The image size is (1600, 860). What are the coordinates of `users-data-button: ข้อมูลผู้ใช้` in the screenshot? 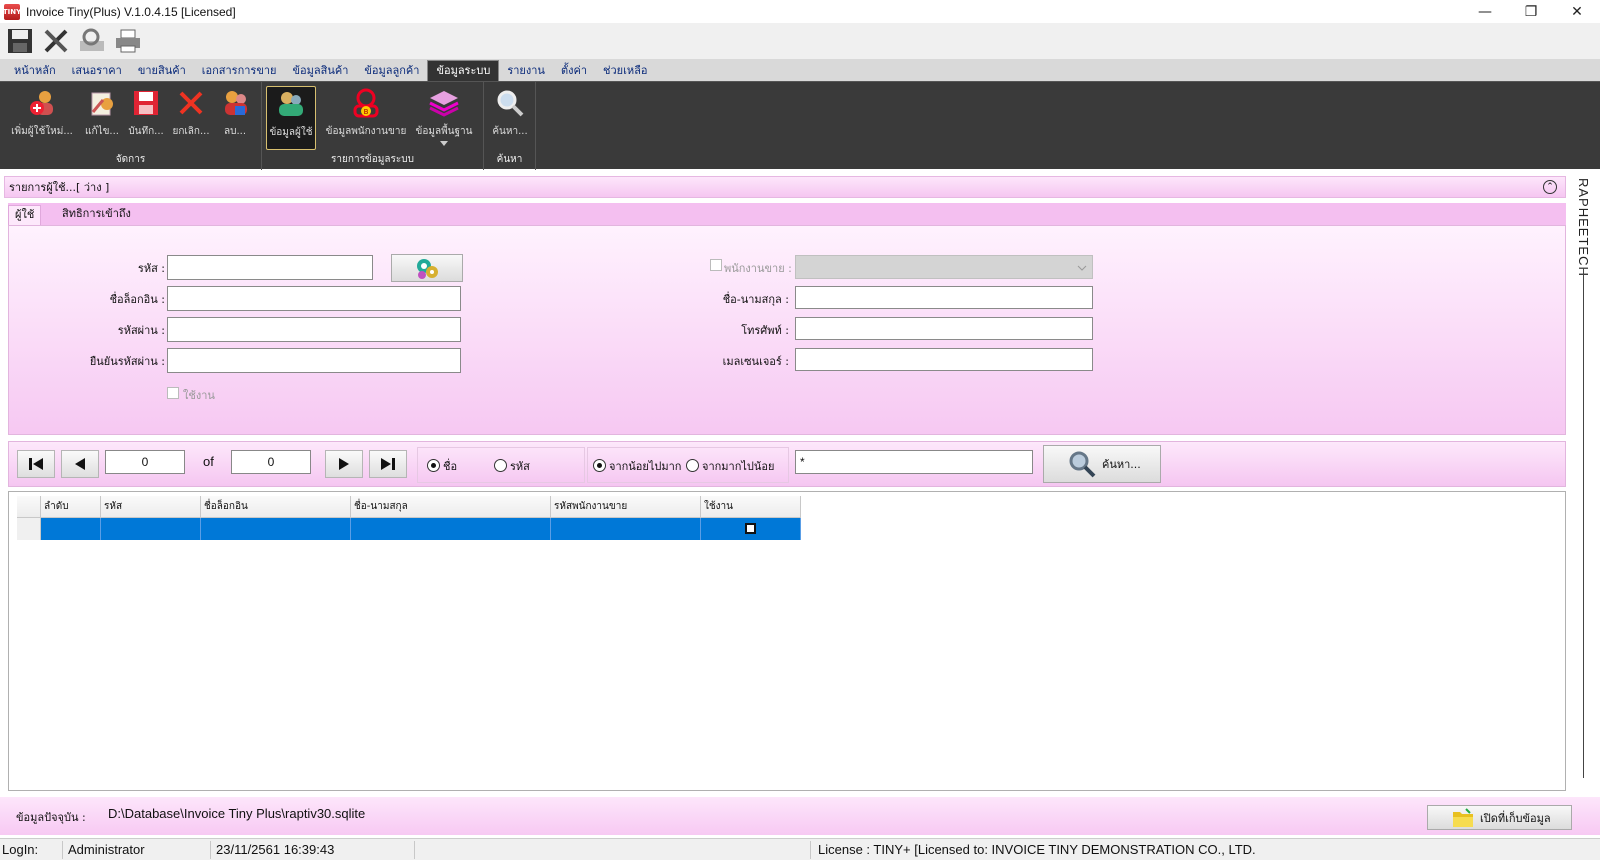 It's located at (291, 118).